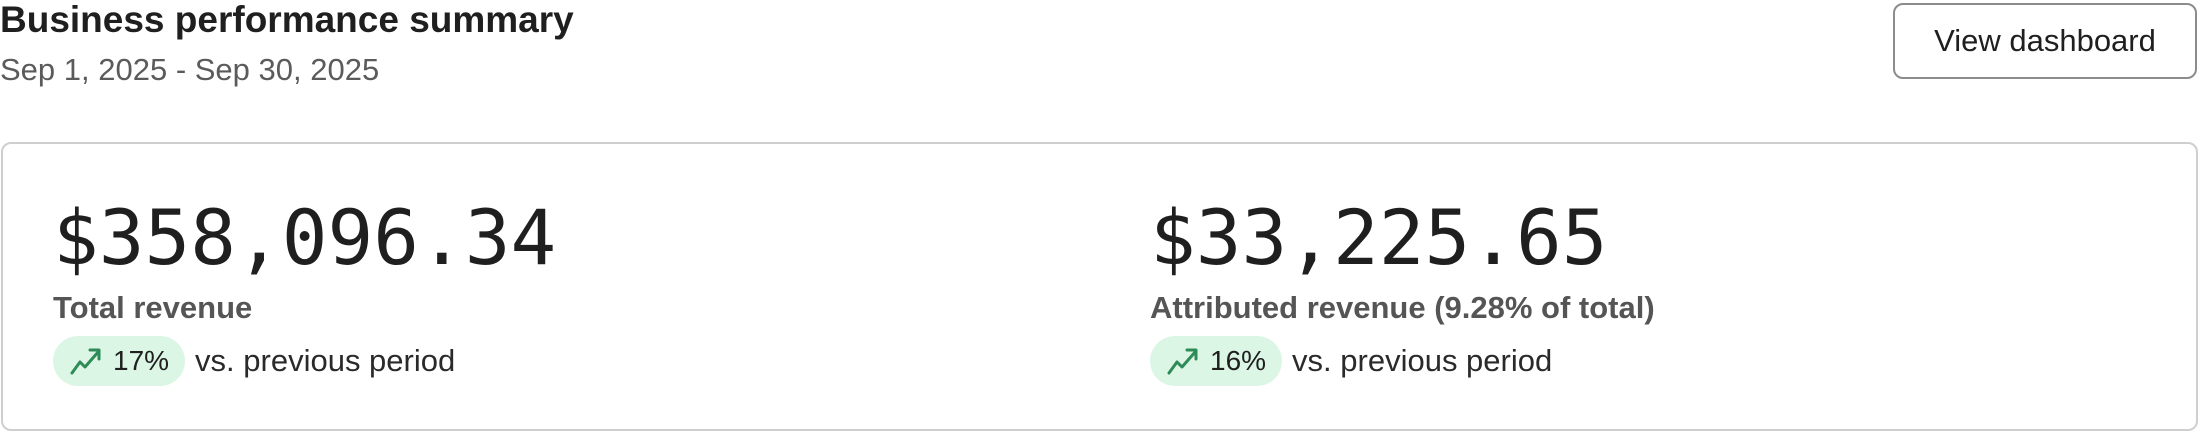 The width and height of the screenshot is (2203, 436). Describe the element at coordinates (287, 20) in the screenshot. I see `page-title: Business performance summary` at that location.